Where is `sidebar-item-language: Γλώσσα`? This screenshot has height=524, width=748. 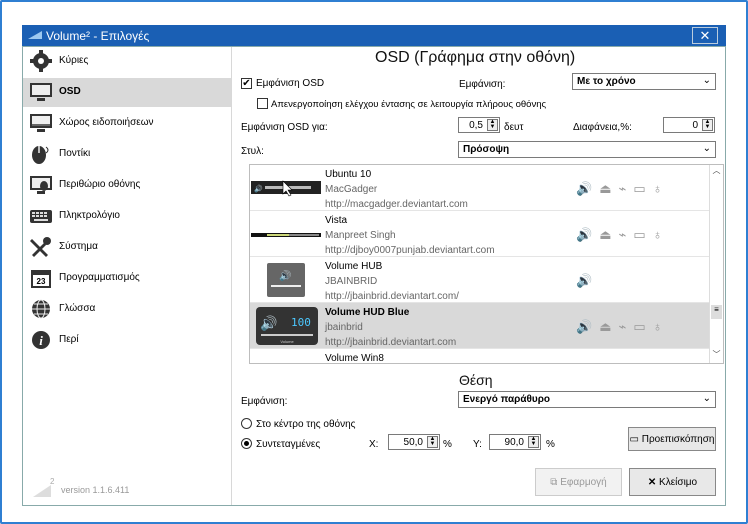 sidebar-item-language: Γλώσσα is located at coordinates (127, 309).